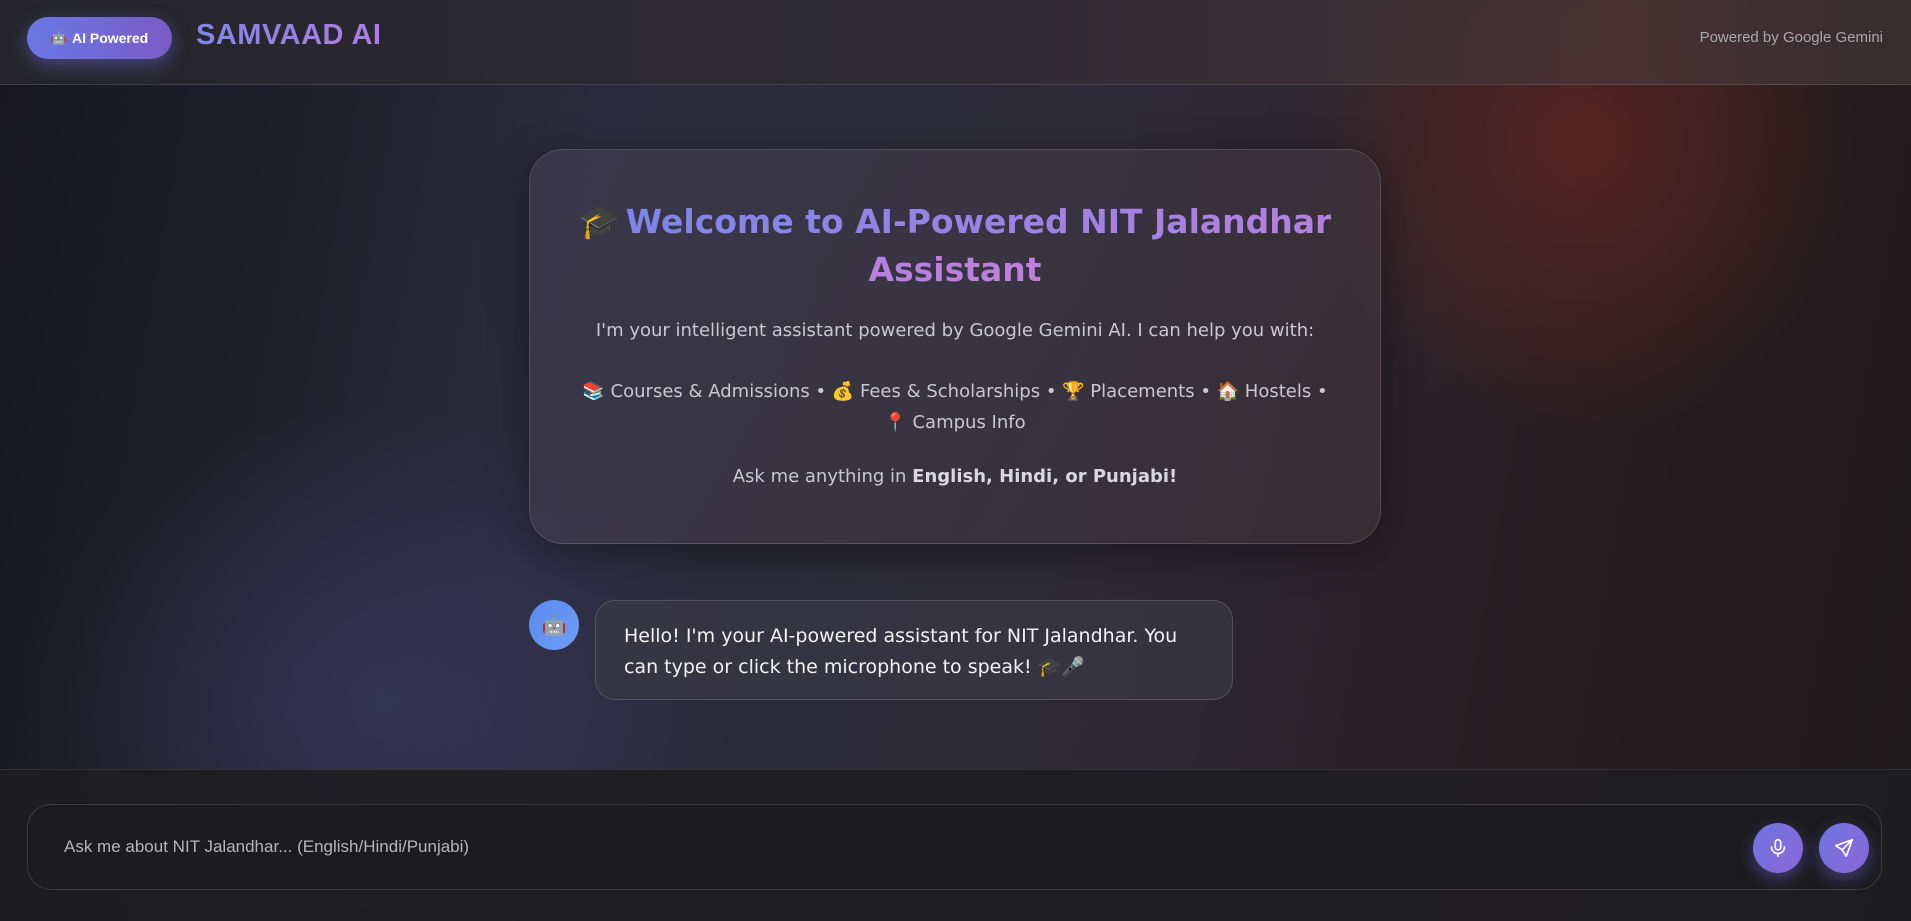  I want to click on microphone-button, so click(1778, 848).